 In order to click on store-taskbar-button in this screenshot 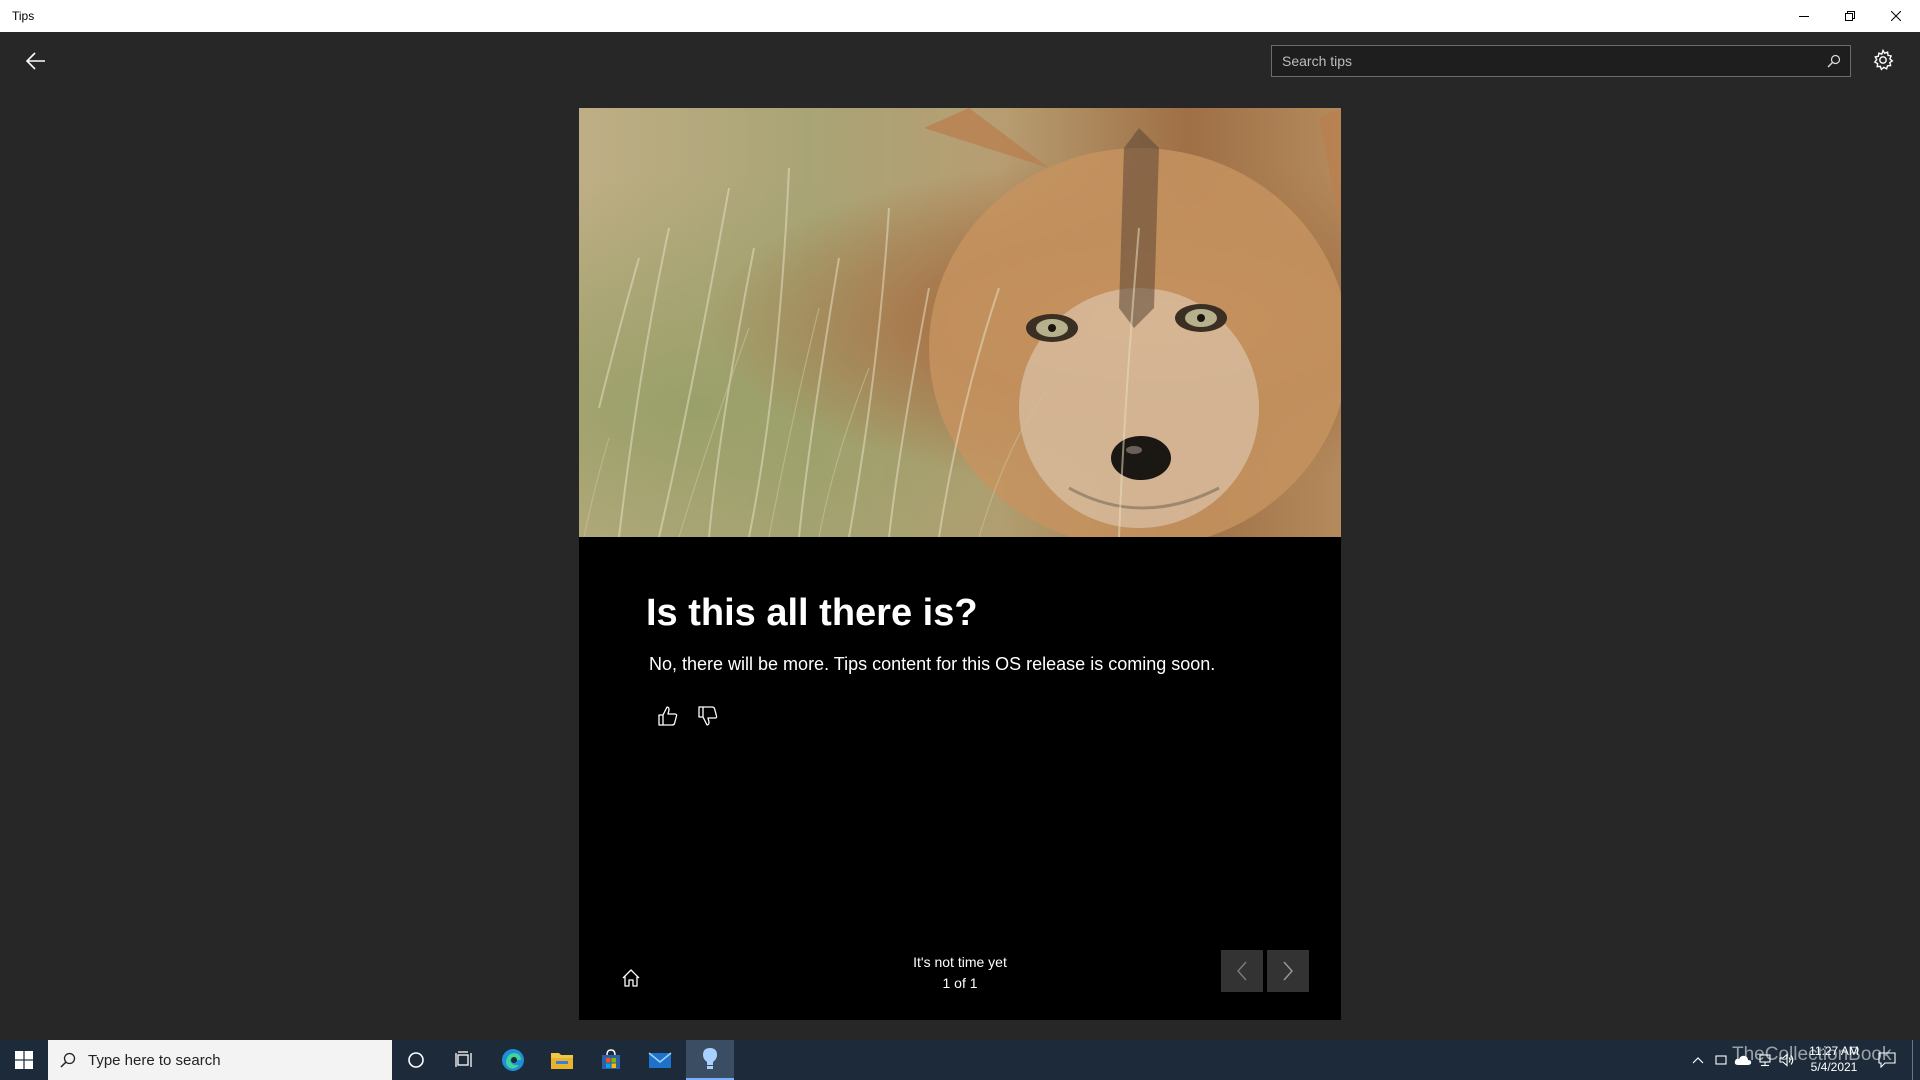, I will do `click(611, 1060)`.